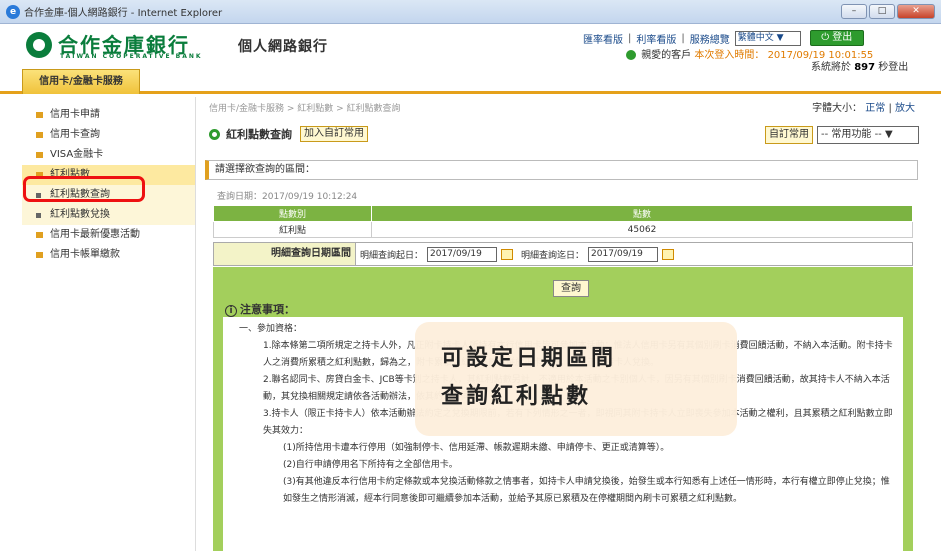 The image size is (941, 551). Describe the element at coordinates (905, 108) in the screenshot. I see `font-large-link: 放大` at that location.